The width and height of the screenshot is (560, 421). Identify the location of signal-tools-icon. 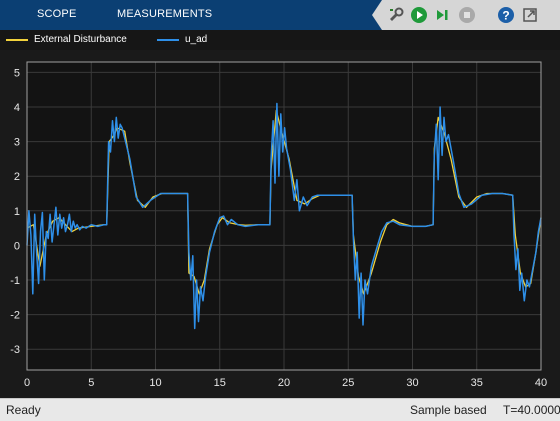
(396, 15).